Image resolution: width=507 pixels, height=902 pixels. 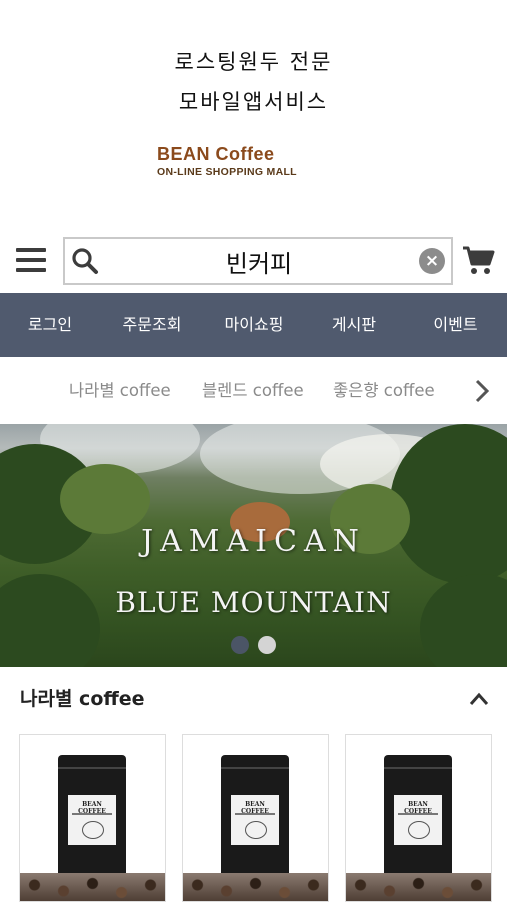 I want to click on category-aroma-coffee: 좋은향 coffee, so click(x=384, y=391).